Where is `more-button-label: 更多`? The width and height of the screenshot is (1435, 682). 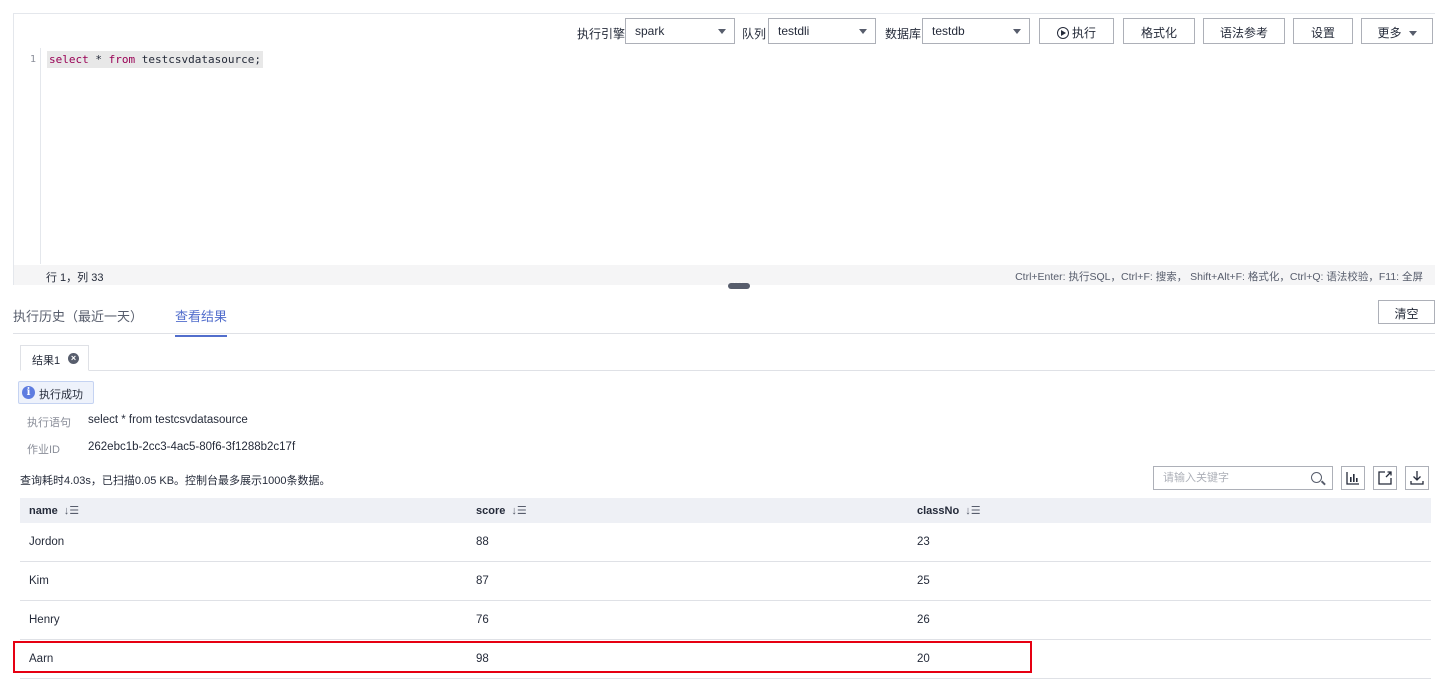 more-button-label: 更多 is located at coordinates (1389, 33).